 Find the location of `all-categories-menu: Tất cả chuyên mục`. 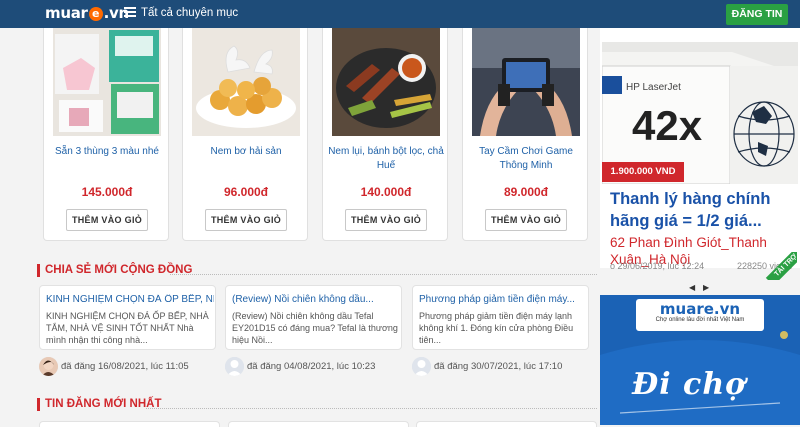

all-categories-menu: Tất cả chuyên mục is located at coordinates (181, 13).